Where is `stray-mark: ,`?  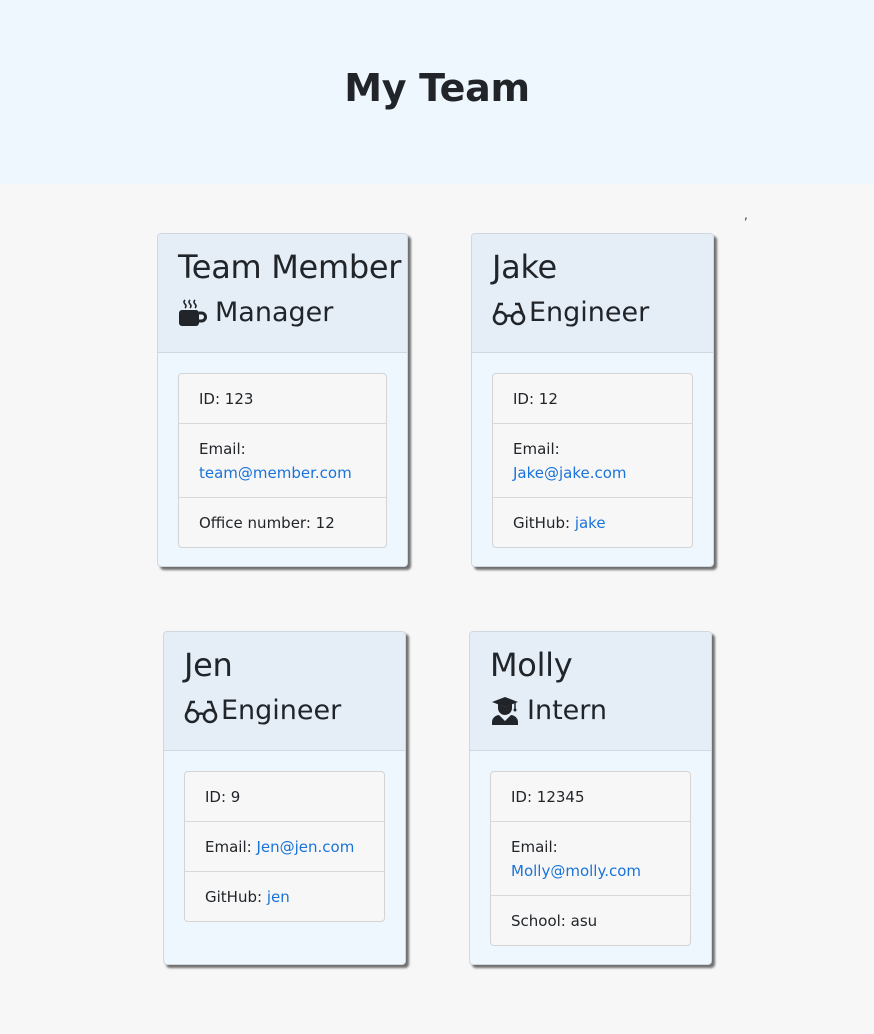
stray-mark: , is located at coordinates (746, 215).